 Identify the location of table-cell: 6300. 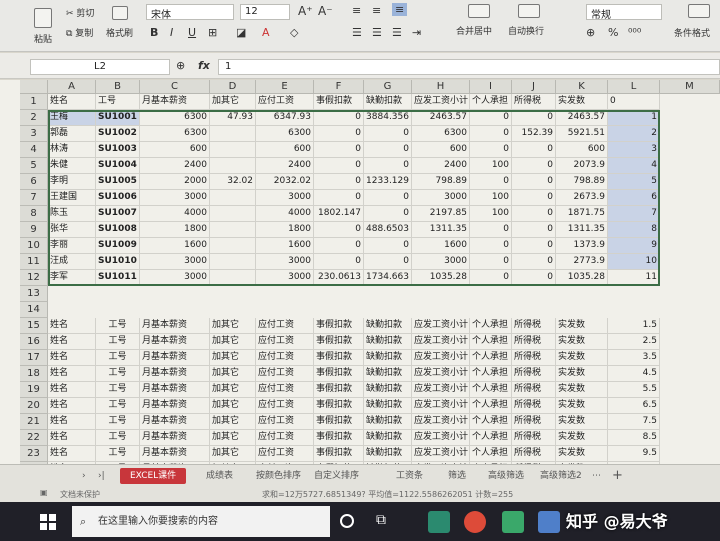
(441, 134).